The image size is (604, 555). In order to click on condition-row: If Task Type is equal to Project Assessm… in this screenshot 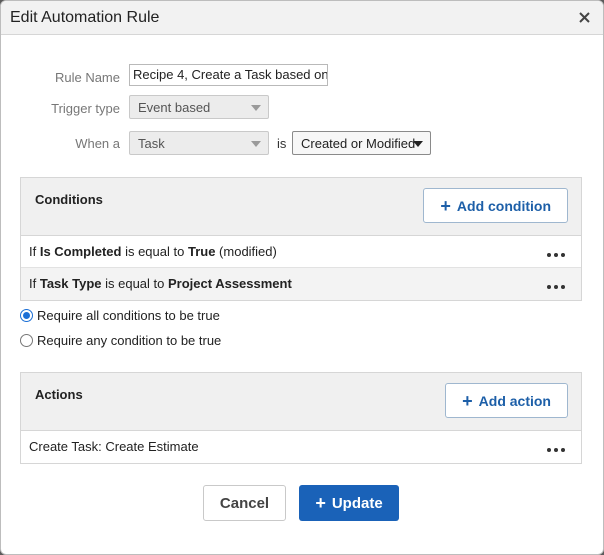, I will do `click(301, 284)`.